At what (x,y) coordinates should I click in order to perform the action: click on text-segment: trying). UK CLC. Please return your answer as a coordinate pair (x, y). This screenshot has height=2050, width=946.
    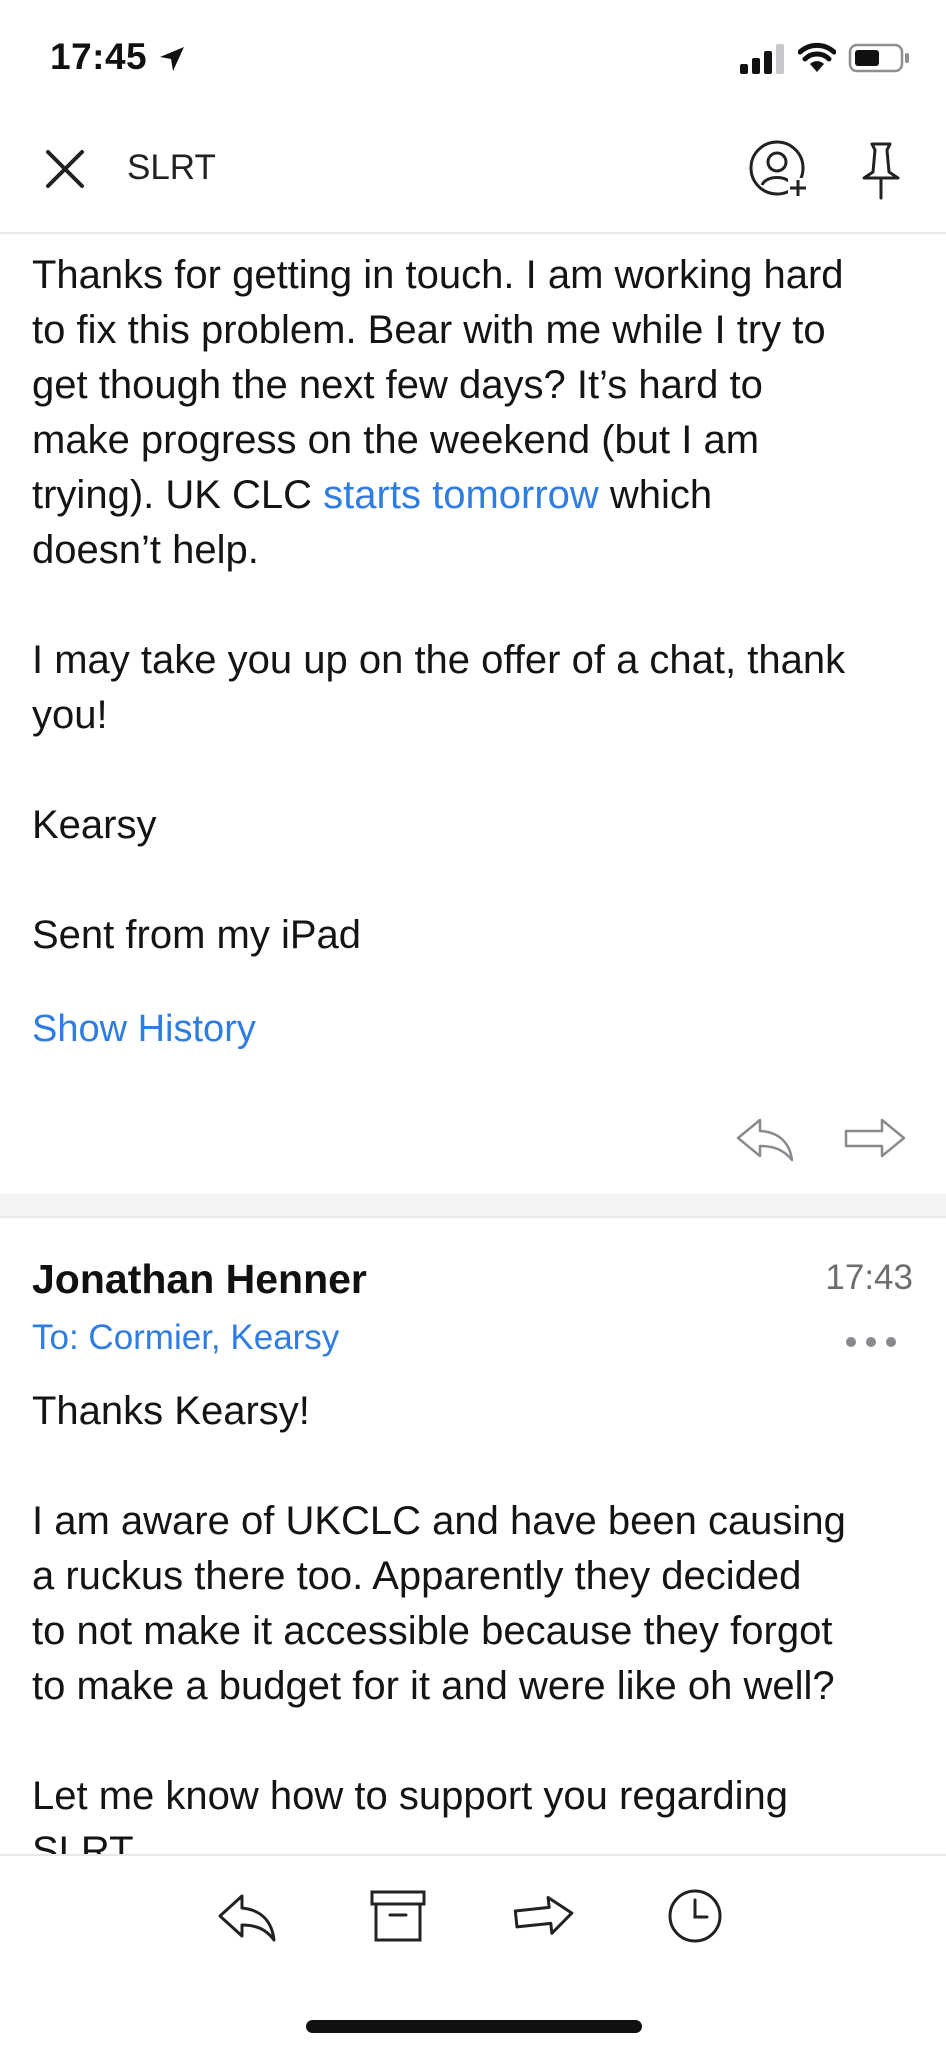
    Looking at the image, I should click on (178, 495).